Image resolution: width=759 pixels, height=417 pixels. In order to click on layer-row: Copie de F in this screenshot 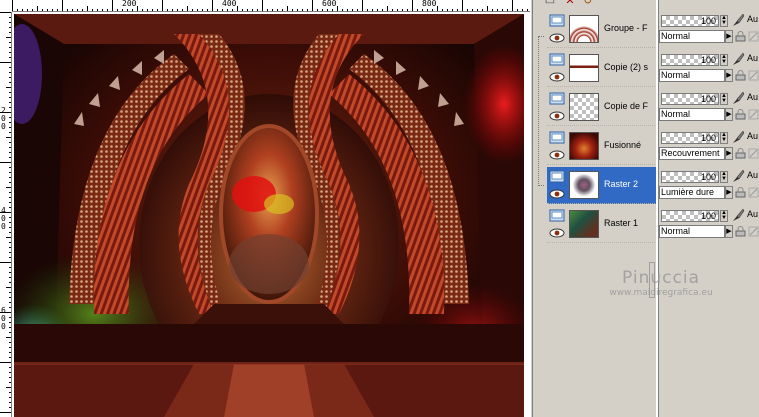, I will do `click(602, 107)`.